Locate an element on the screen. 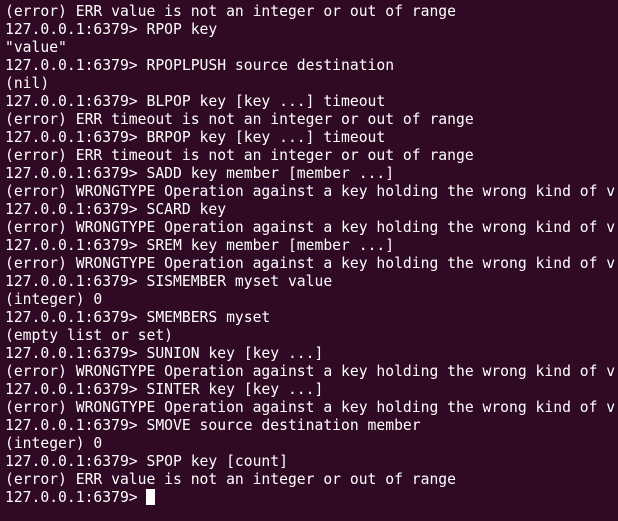 This screenshot has width=618, height=521. terminal-line: 127.0.0.1:6379> RPOP key is located at coordinates (111, 29).